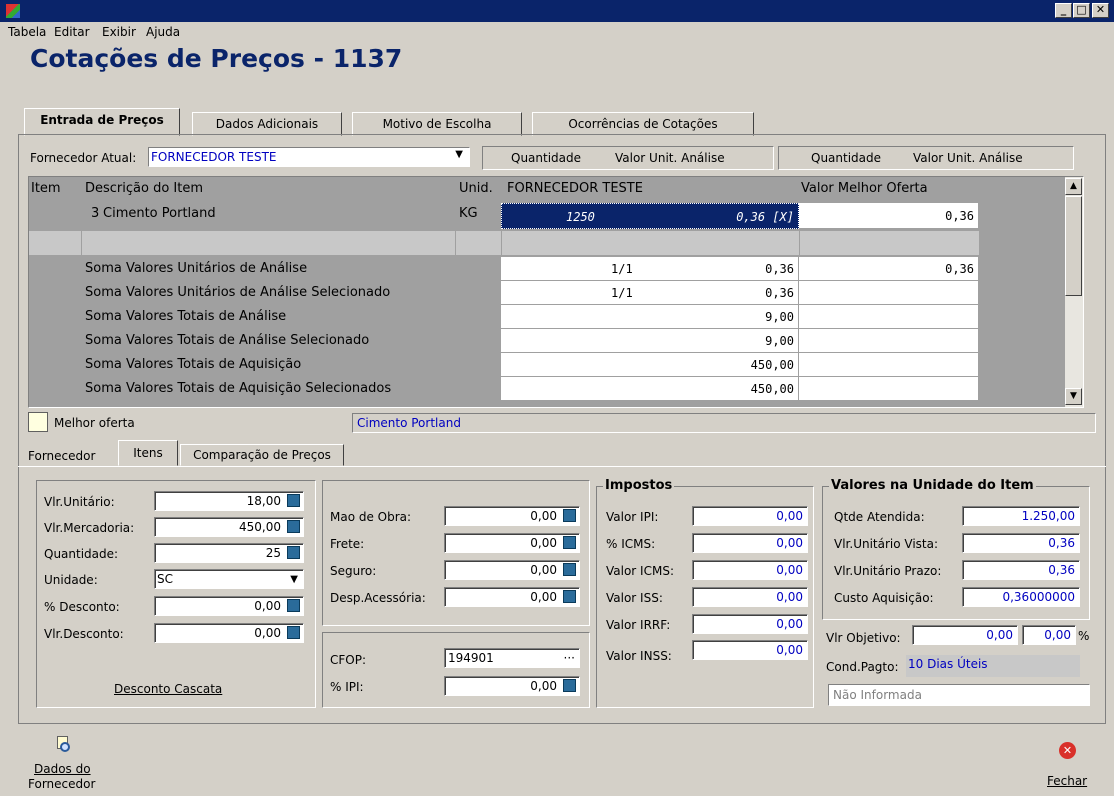 This screenshot has height=796, width=1114. I want to click on scroll-down-arrow-icon: ▼, so click(1073, 396).